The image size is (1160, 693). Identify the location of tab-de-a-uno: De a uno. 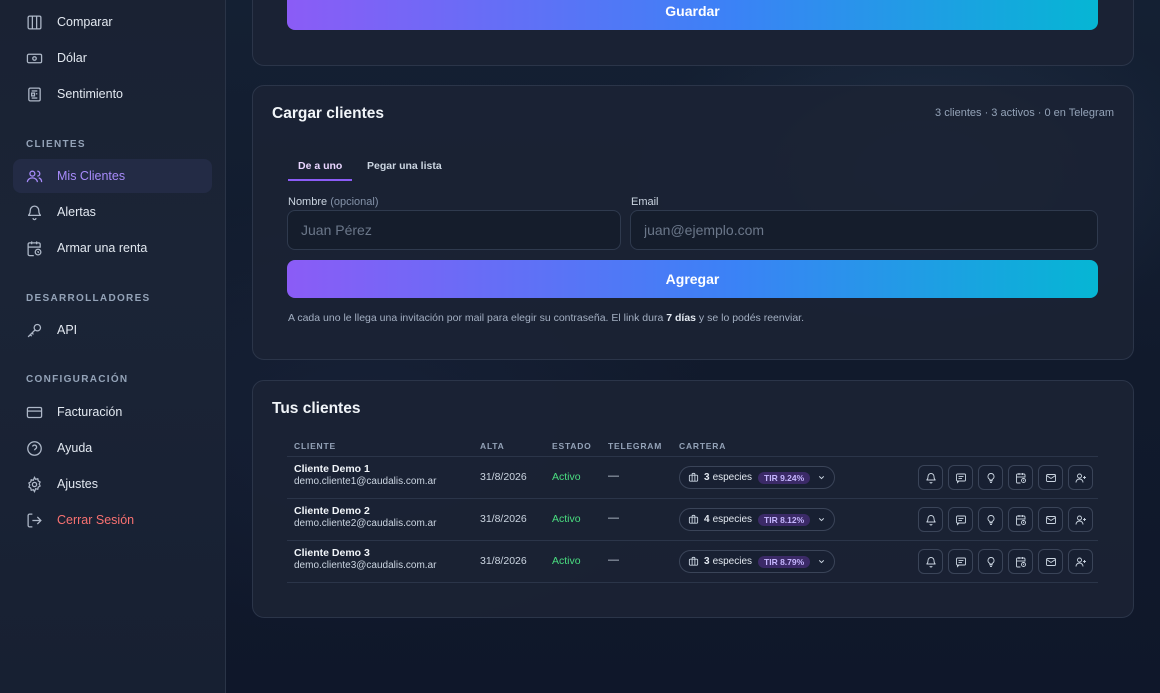
(320, 170).